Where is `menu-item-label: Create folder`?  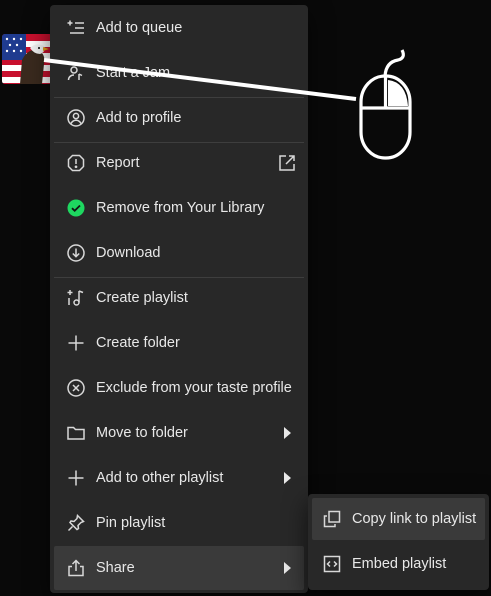
menu-item-label: Create folder is located at coordinates (138, 343).